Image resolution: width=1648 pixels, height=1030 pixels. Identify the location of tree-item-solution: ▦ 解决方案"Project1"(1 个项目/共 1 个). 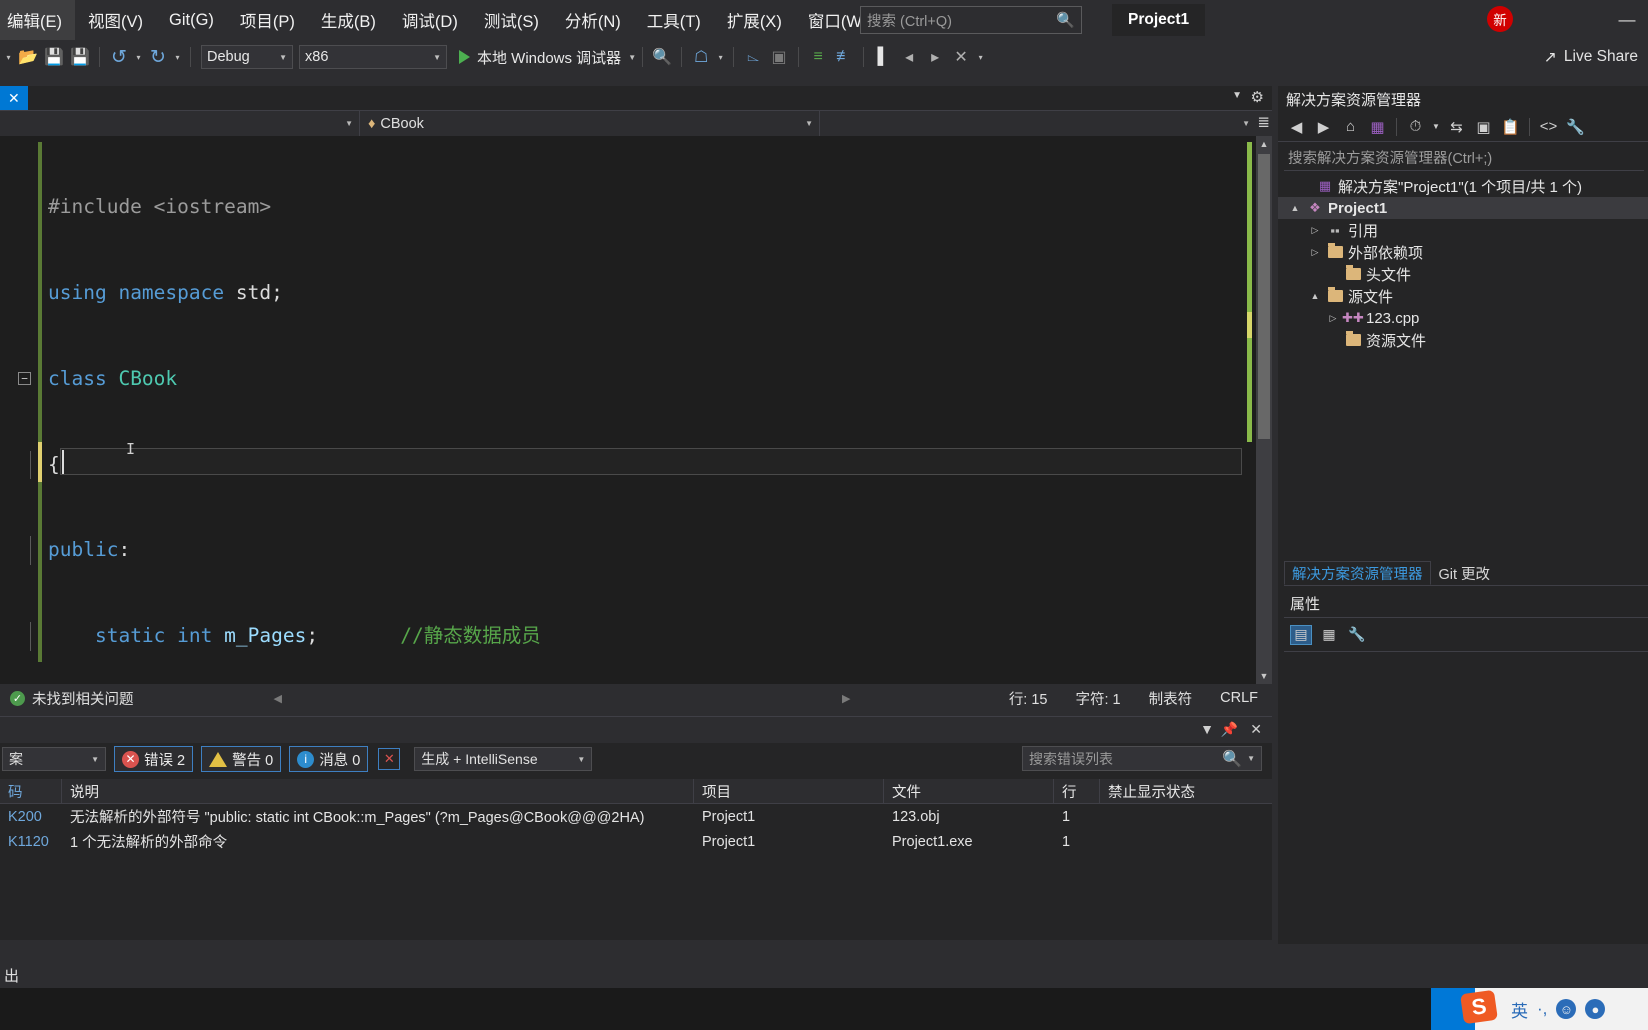
(1463, 186).